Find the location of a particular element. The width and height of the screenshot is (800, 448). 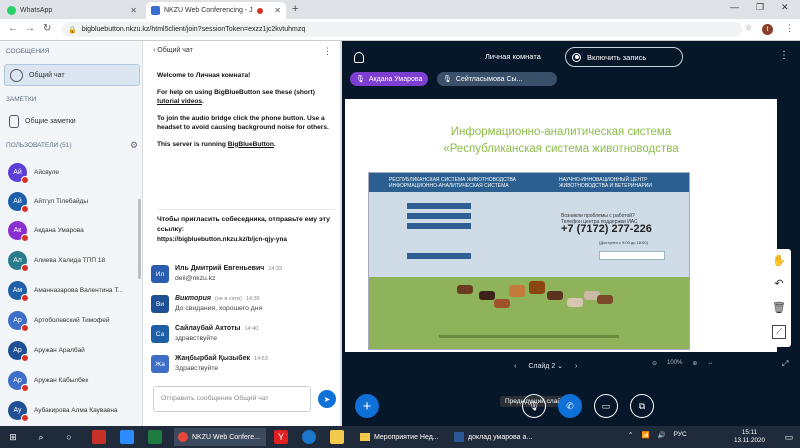

user-list-item: Ай Айтгул Тілебайды is located at coordinates (74, 201).